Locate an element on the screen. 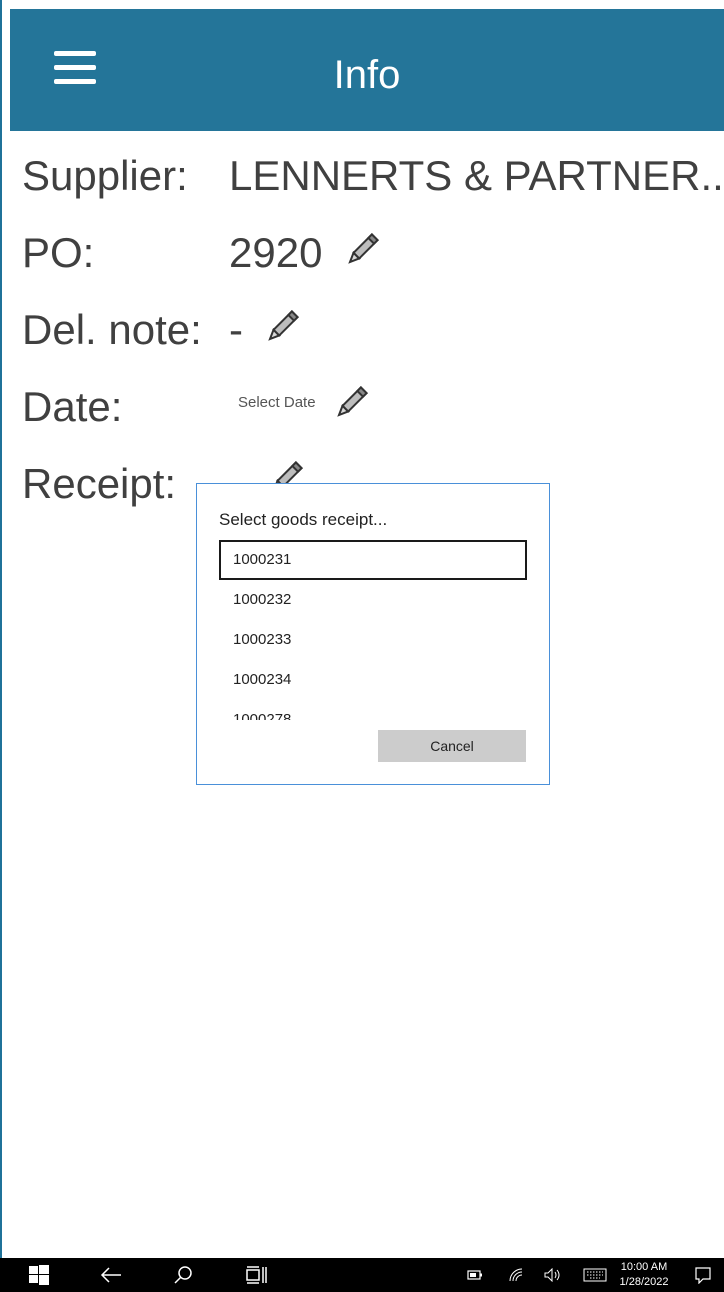 This screenshot has height=1292, width=724. task-view-icon is located at coordinates (256, 1275).